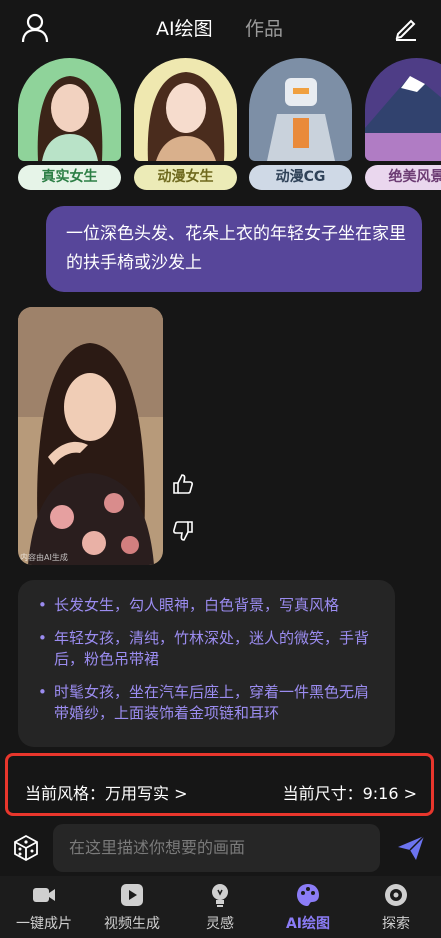  What do you see at coordinates (44, 907) in the screenshot?
I see `tabbar-item-one-click-video: 一键成片` at bounding box center [44, 907].